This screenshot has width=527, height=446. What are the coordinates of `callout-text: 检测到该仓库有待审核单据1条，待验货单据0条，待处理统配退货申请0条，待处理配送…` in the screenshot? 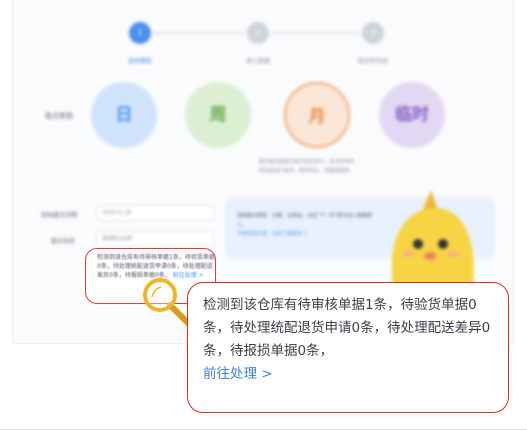 It's located at (353, 340).